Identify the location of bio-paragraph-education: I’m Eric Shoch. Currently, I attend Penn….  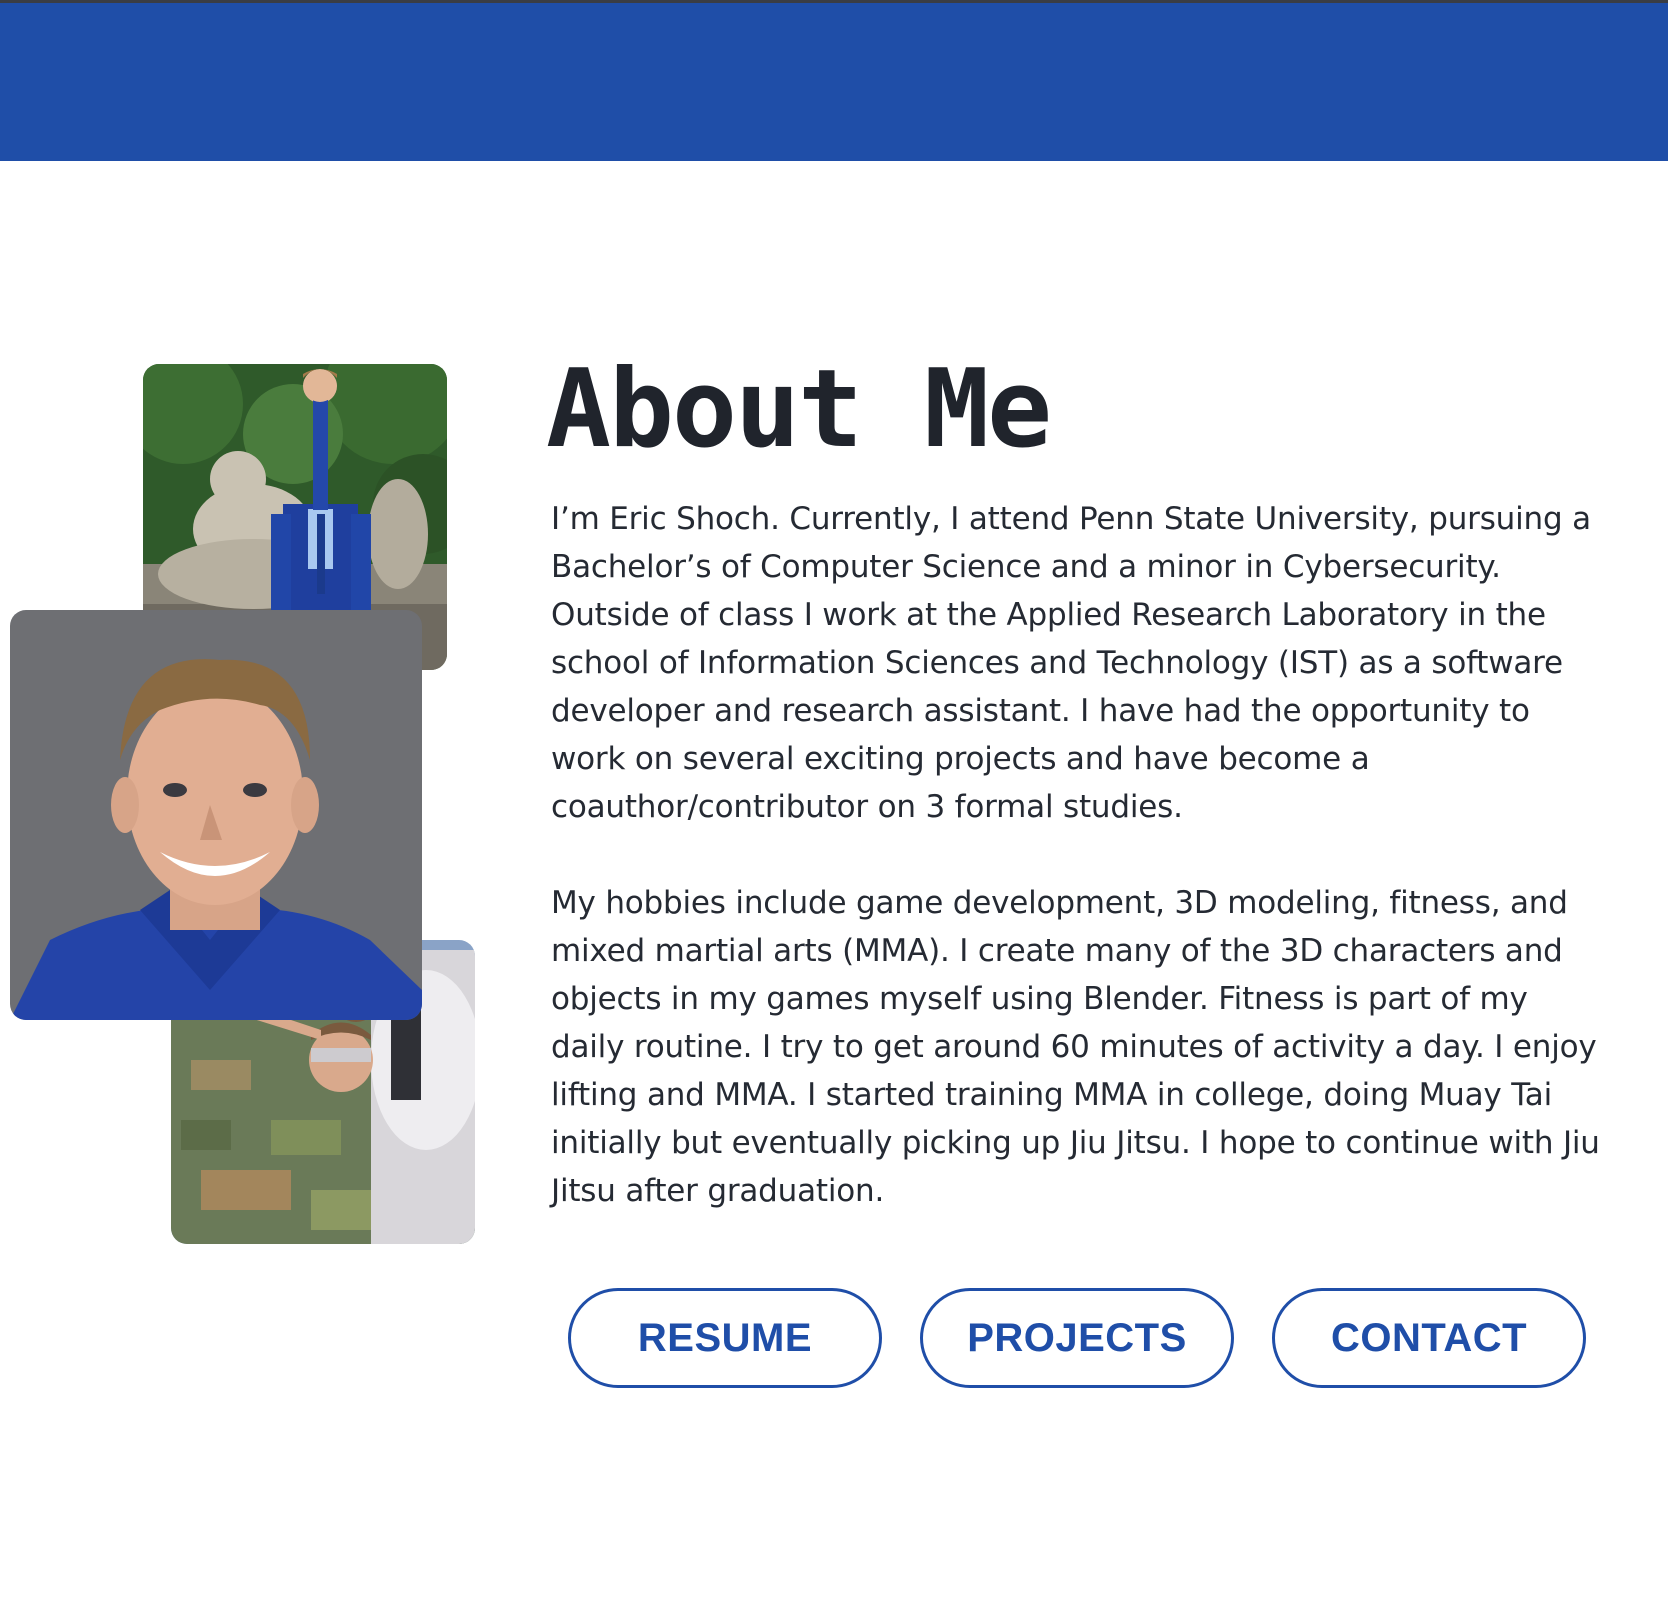
(1071, 663).